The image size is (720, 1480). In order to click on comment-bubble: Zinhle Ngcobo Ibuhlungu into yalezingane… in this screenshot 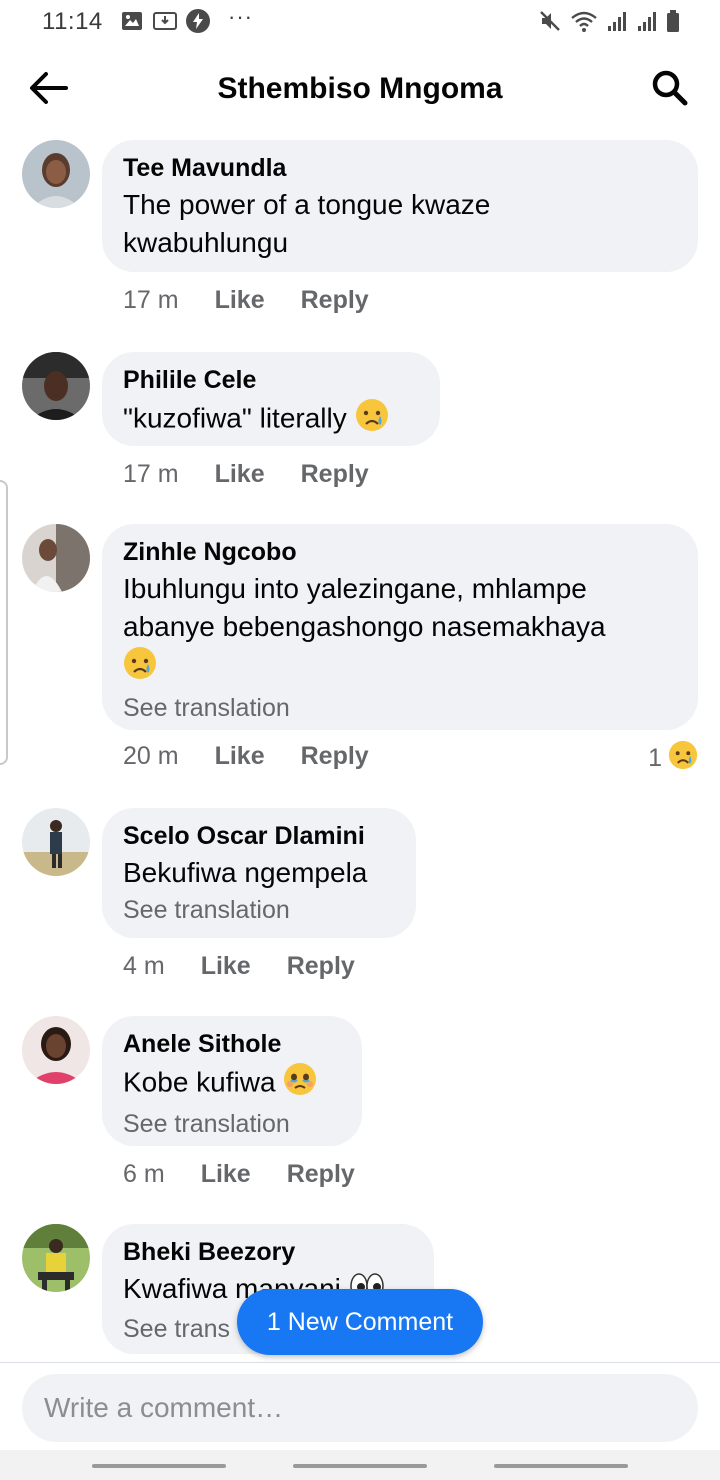, I will do `click(400, 627)`.